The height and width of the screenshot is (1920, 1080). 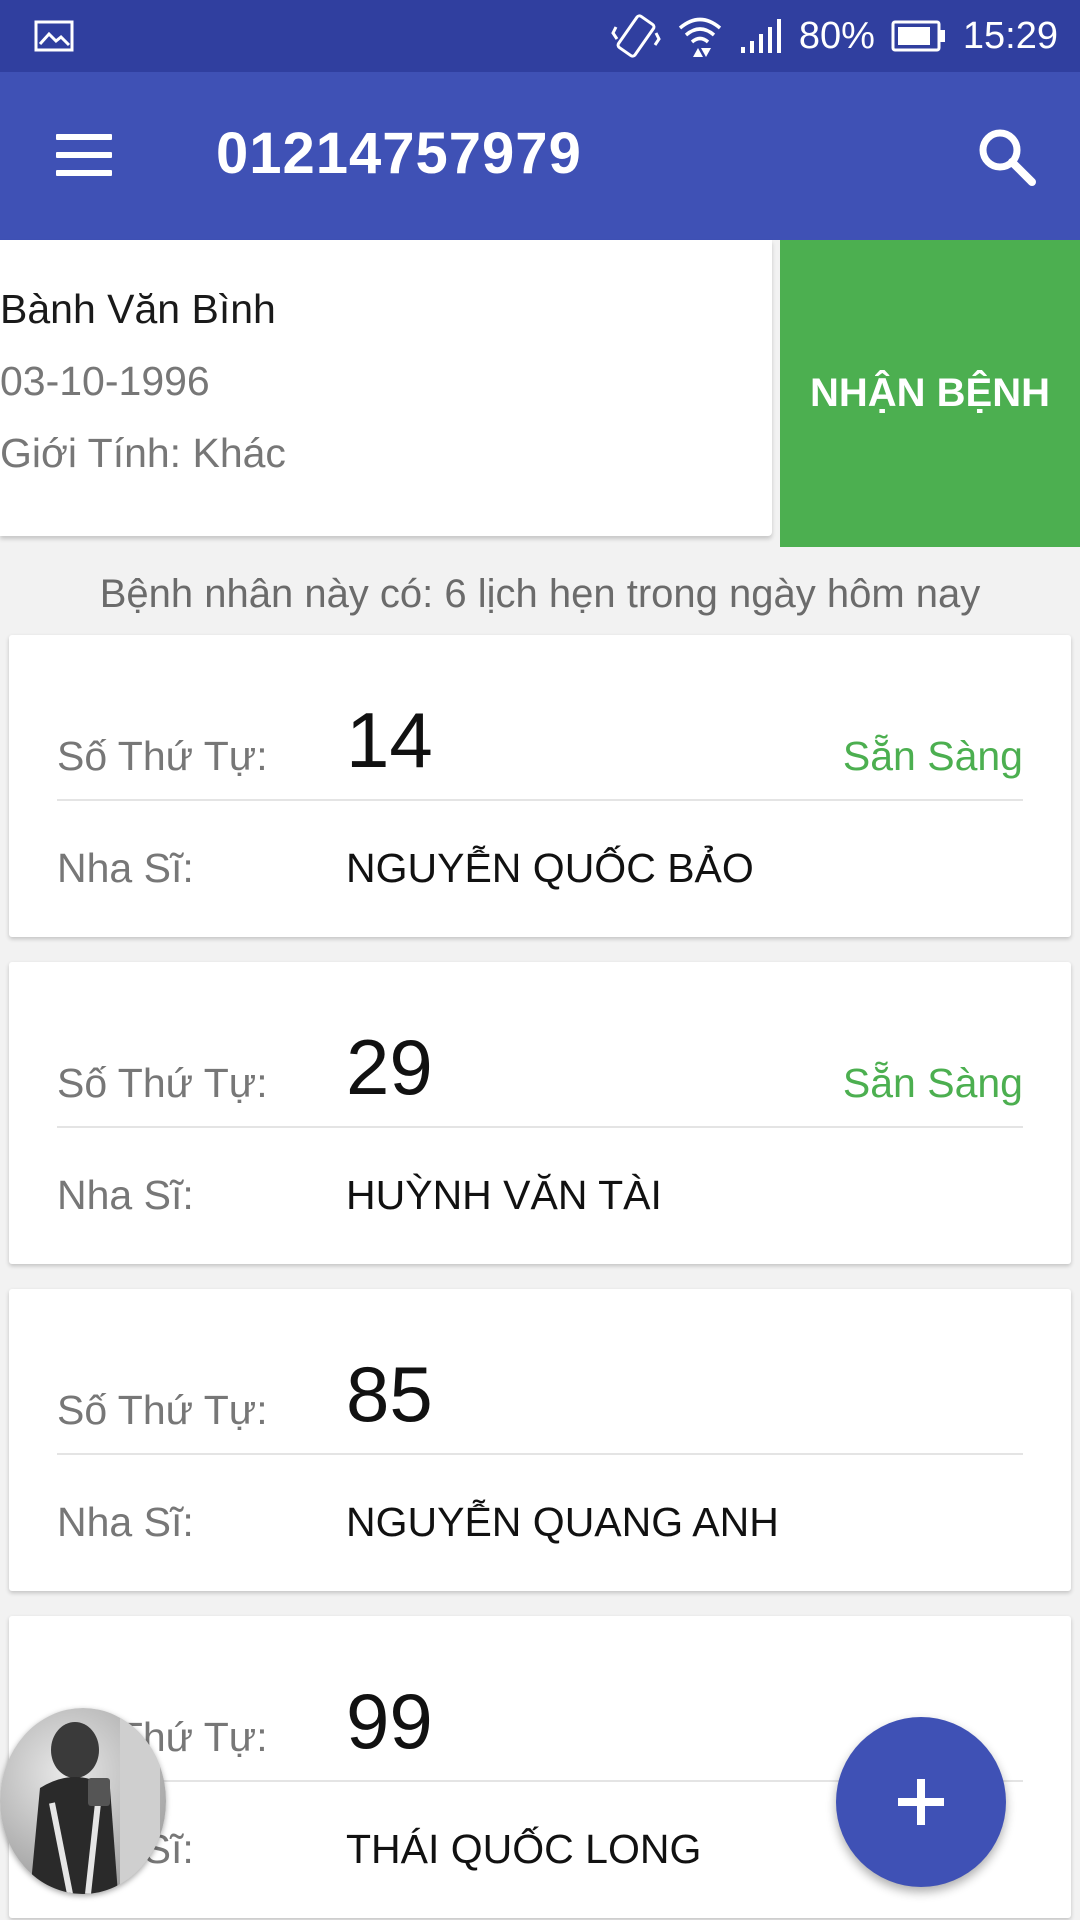 What do you see at coordinates (524, 1849) in the screenshot?
I see `dentist-name: THÁI QUỐC LONG` at bounding box center [524, 1849].